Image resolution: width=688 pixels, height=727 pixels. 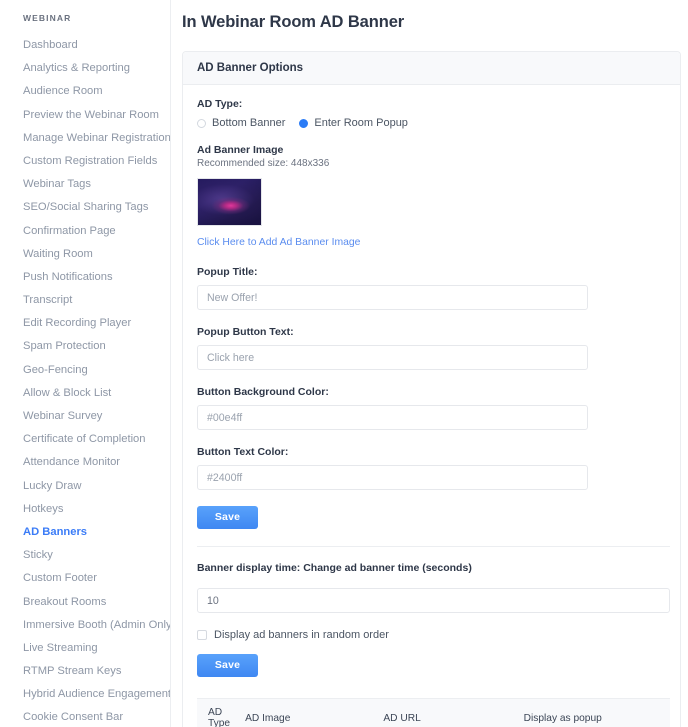 I want to click on sidebar-item-confirmation-page: Confirmation Page, so click(x=85, y=231).